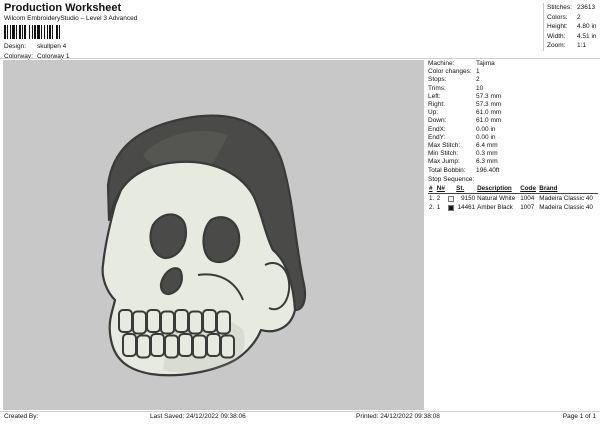 This screenshot has height=424, width=600. I want to click on summary-label: Width:, so click(556, 36).